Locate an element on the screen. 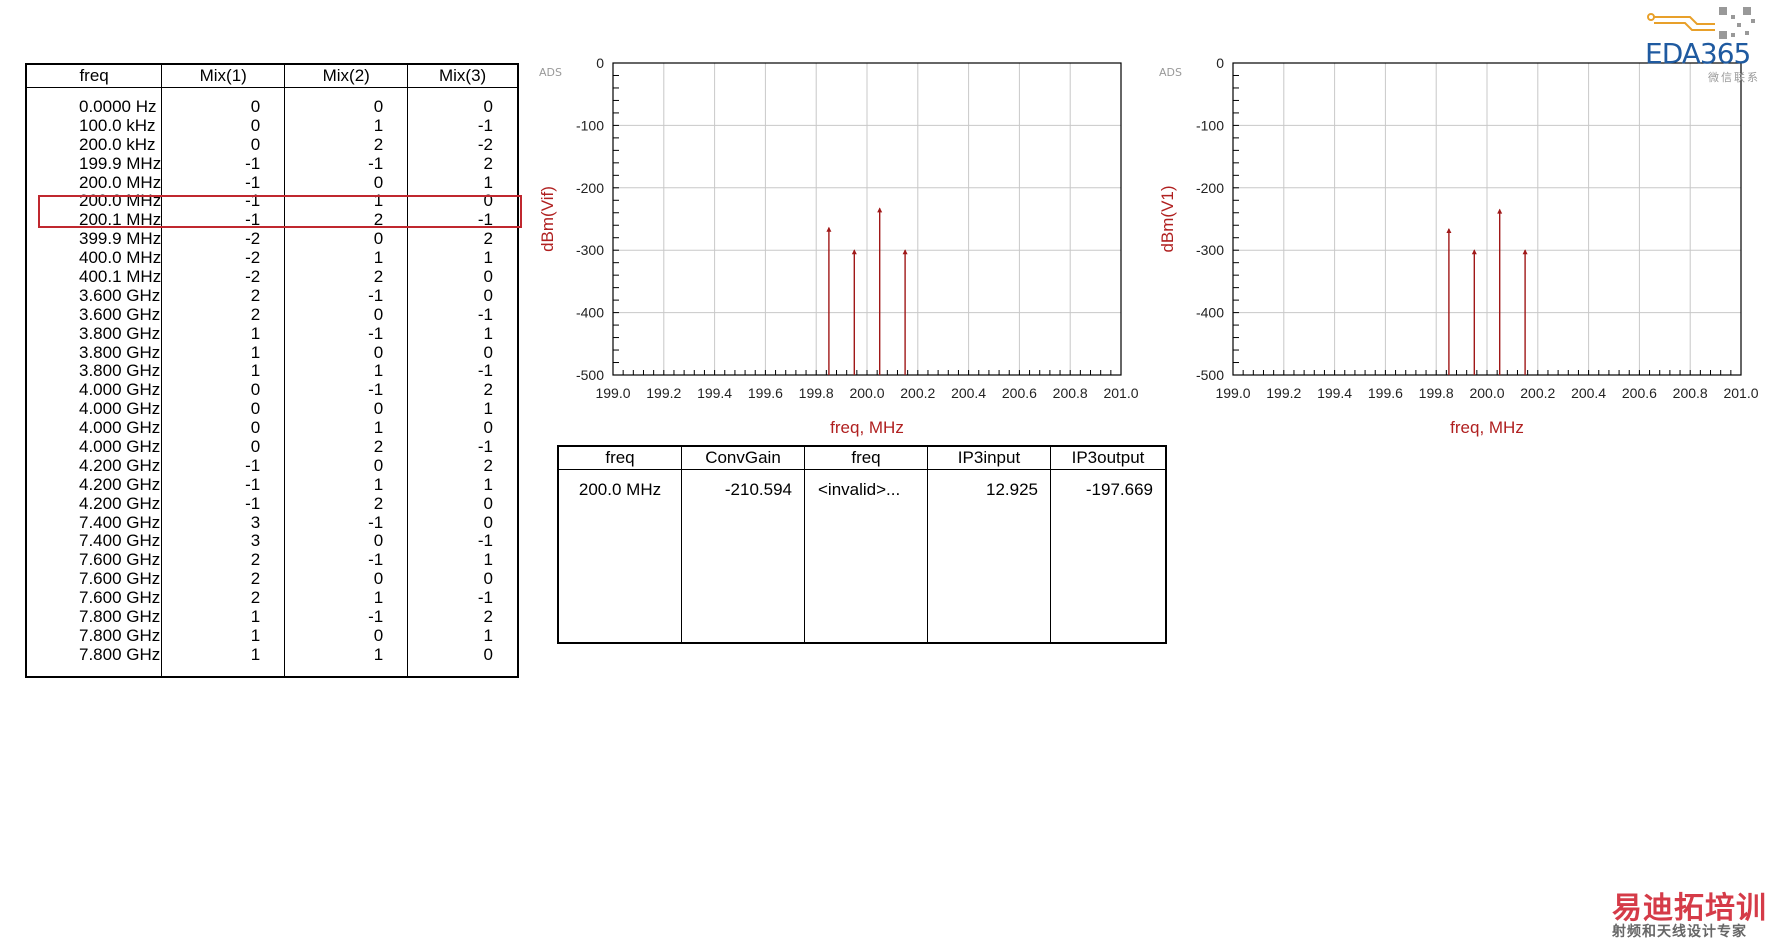  y-axis-label: dBm(V1) is located at coordinates (1167, 218).